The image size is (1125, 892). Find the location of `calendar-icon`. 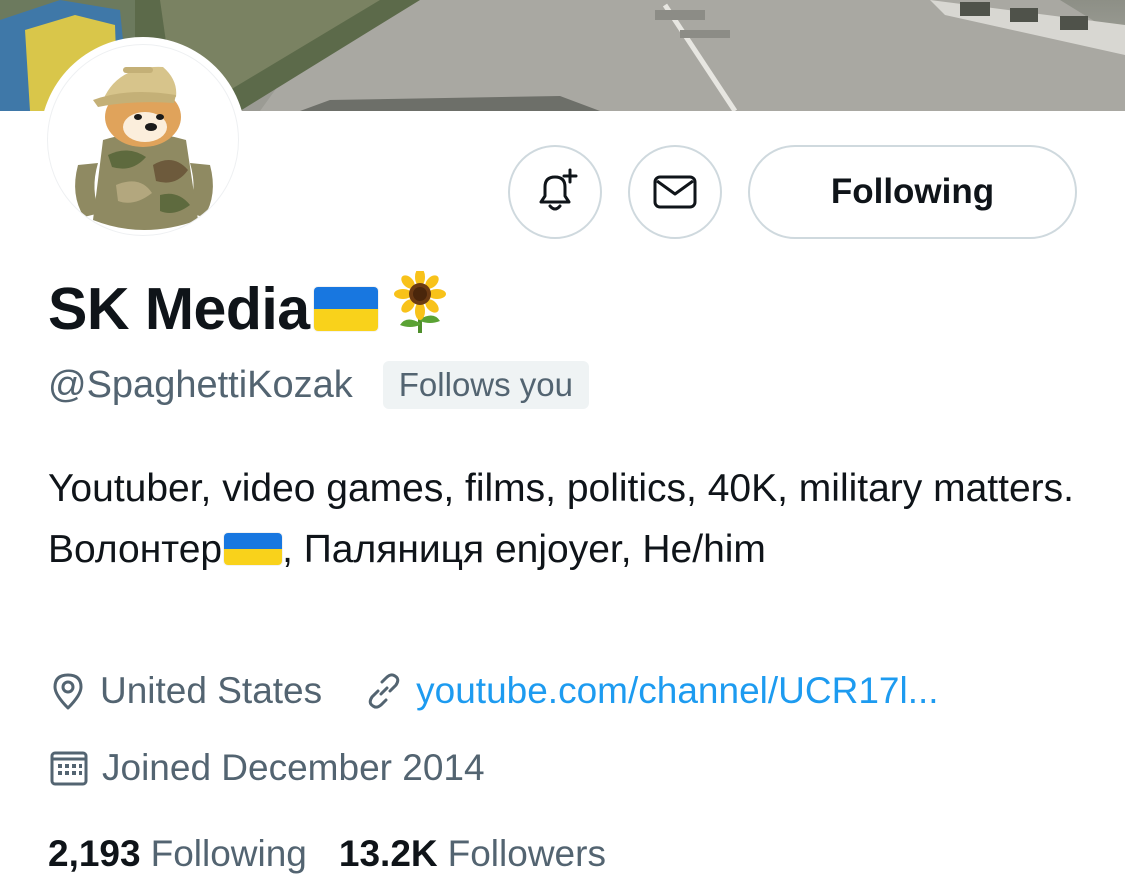

calendar-icon is located at coordinates (69, 768).